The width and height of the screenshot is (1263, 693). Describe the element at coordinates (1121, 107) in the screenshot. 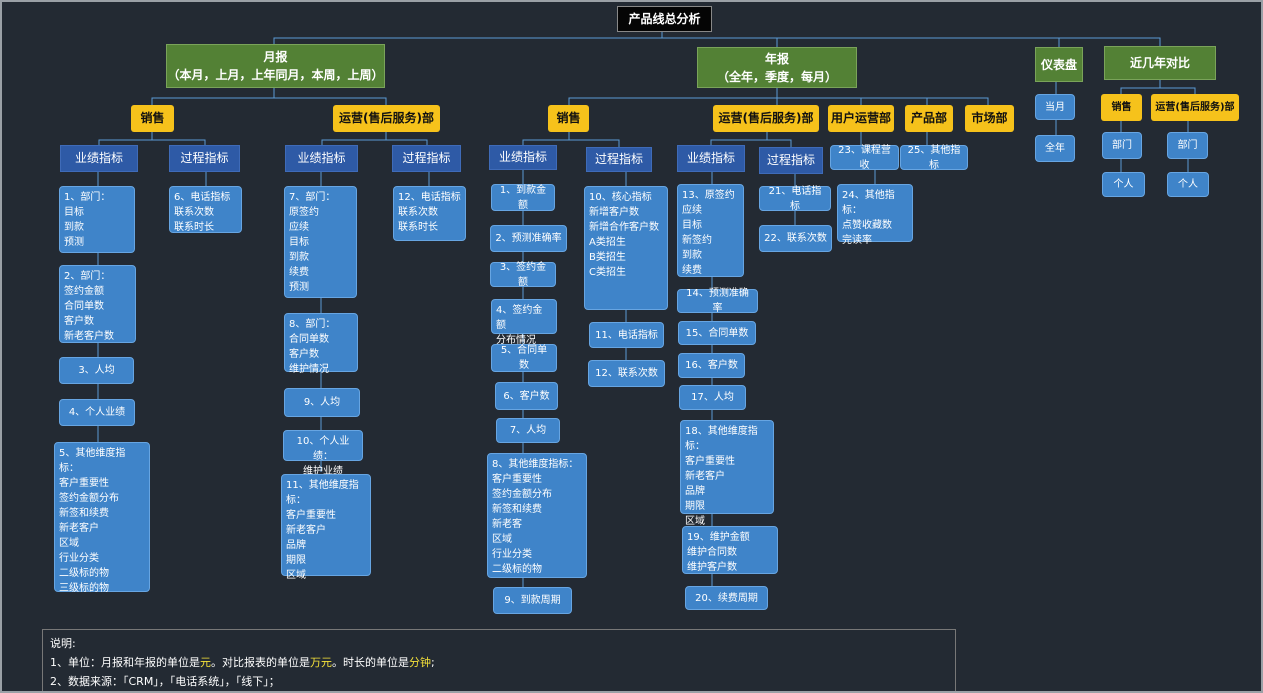

I see `compare-sales-node: 销售` at that location.